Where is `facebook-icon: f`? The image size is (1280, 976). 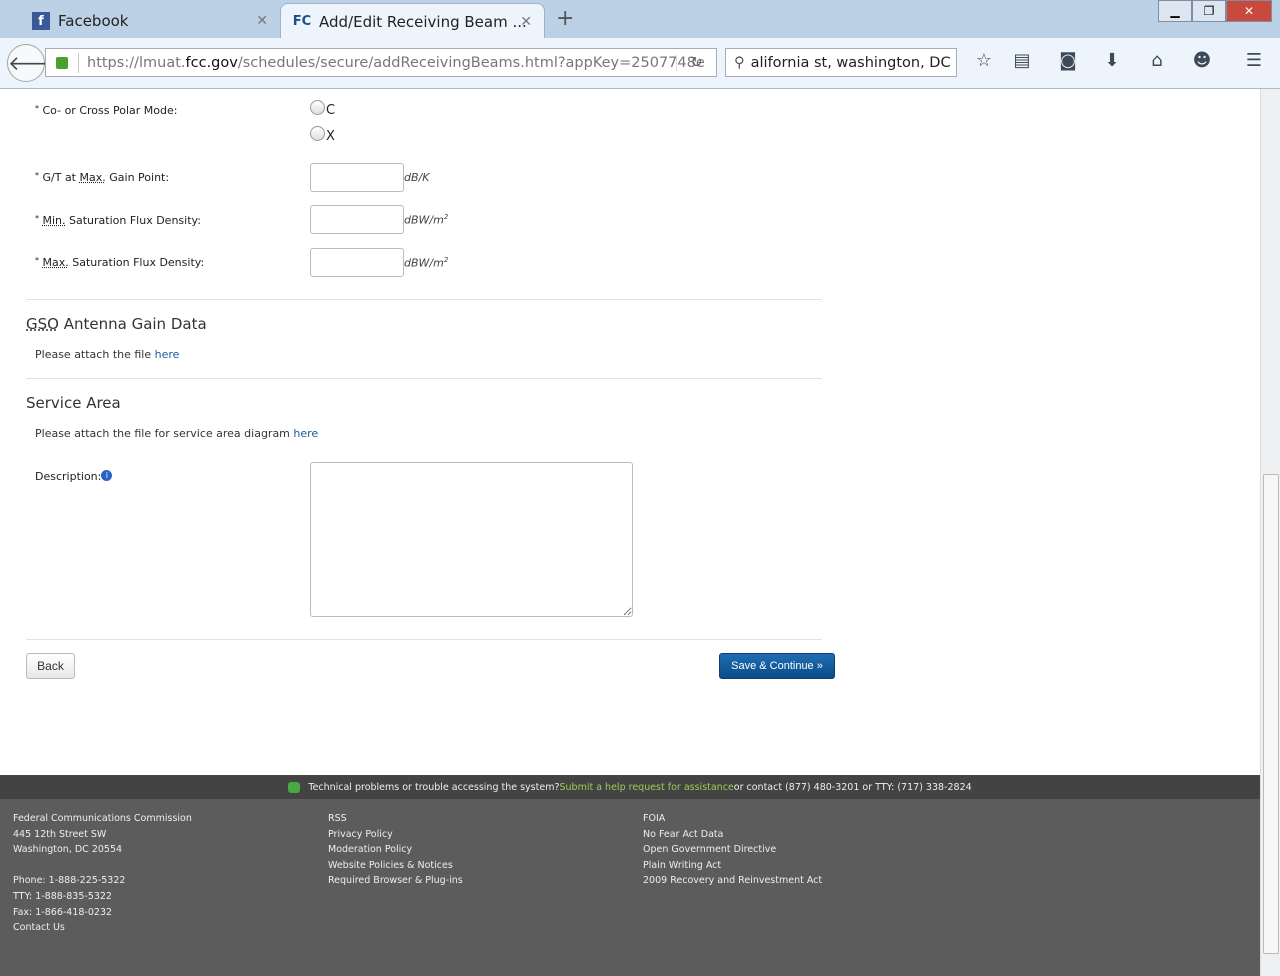
facebook-icon: f is located at coordinates (41, 21).